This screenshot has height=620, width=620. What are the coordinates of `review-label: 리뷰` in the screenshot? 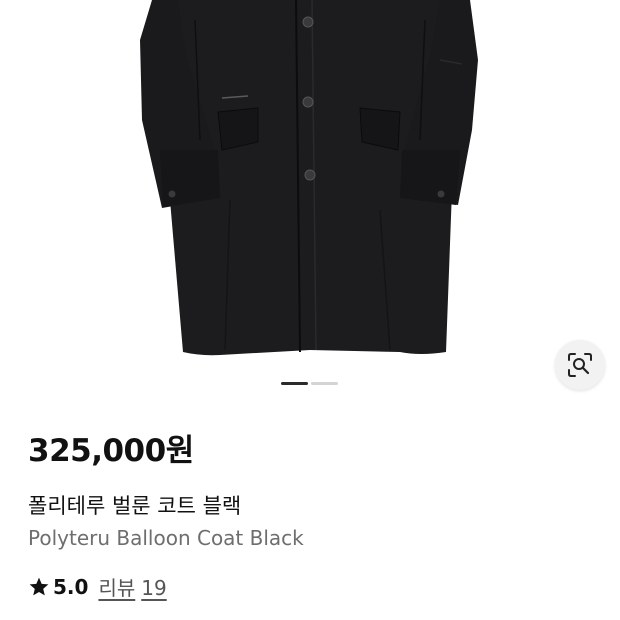 It's located at (117, 588).